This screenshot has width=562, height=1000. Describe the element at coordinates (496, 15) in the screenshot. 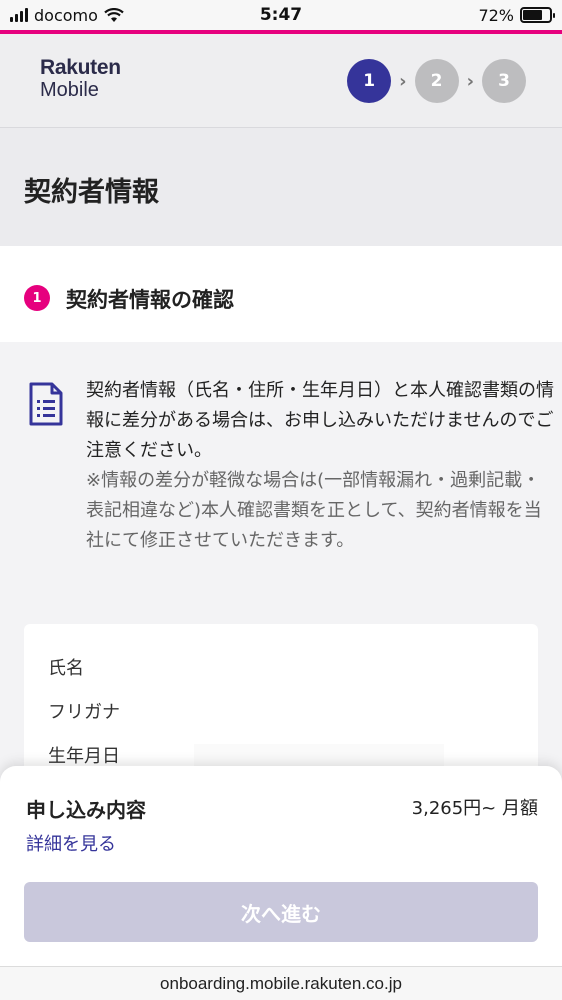

I see `battery-percent: 72%` at that location.